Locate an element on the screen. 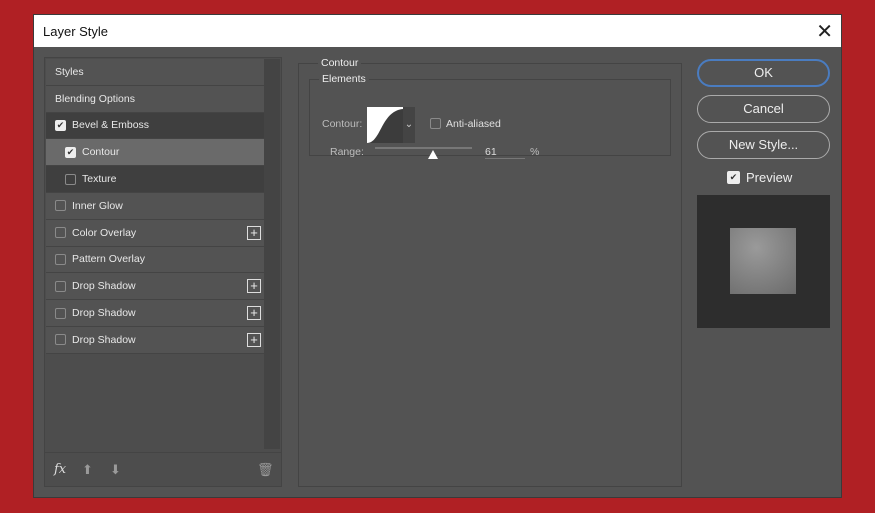  range-unit: % is located at coordinates (535, 152).